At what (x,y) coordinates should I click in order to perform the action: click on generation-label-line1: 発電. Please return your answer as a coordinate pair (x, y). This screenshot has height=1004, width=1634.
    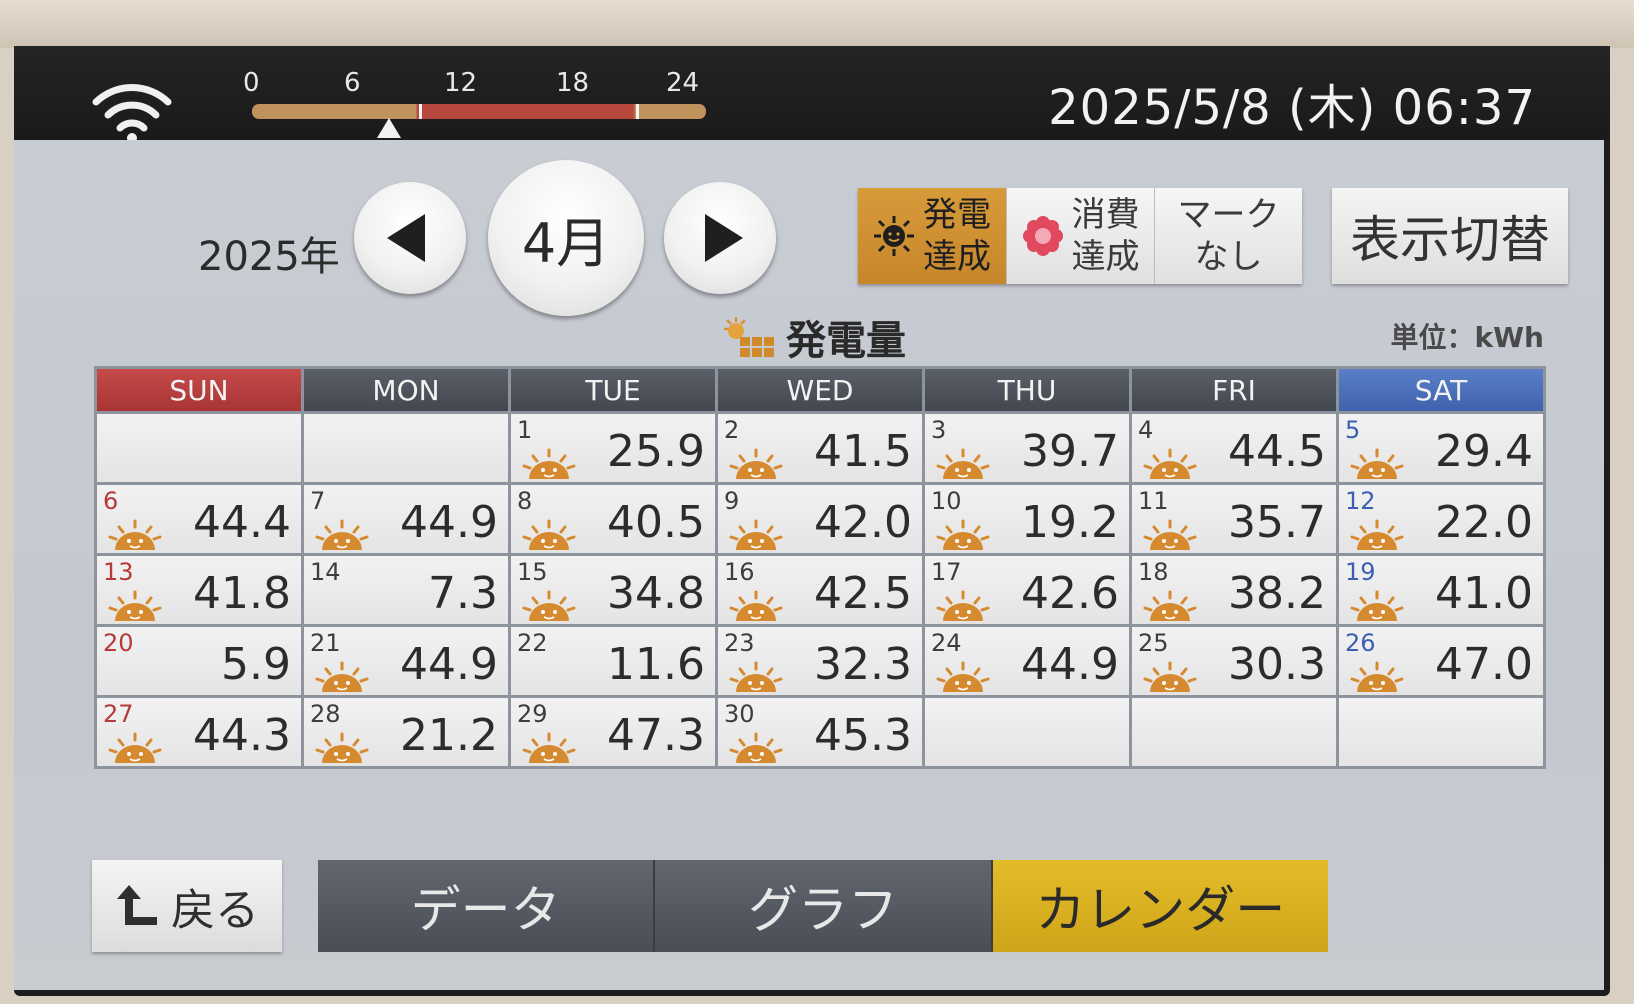
    Looking at the image, I should click on (957, 215).